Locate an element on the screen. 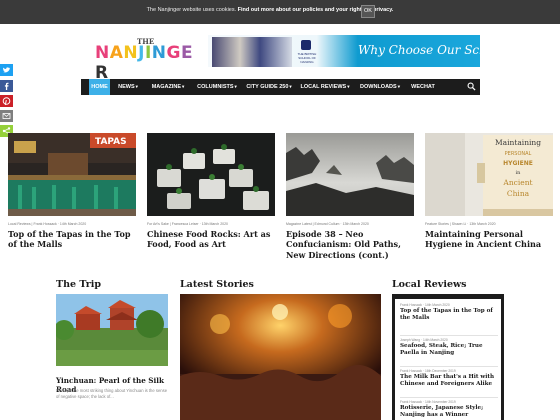  image-caption-line: Maintaining is located at coordinates (518, 142).